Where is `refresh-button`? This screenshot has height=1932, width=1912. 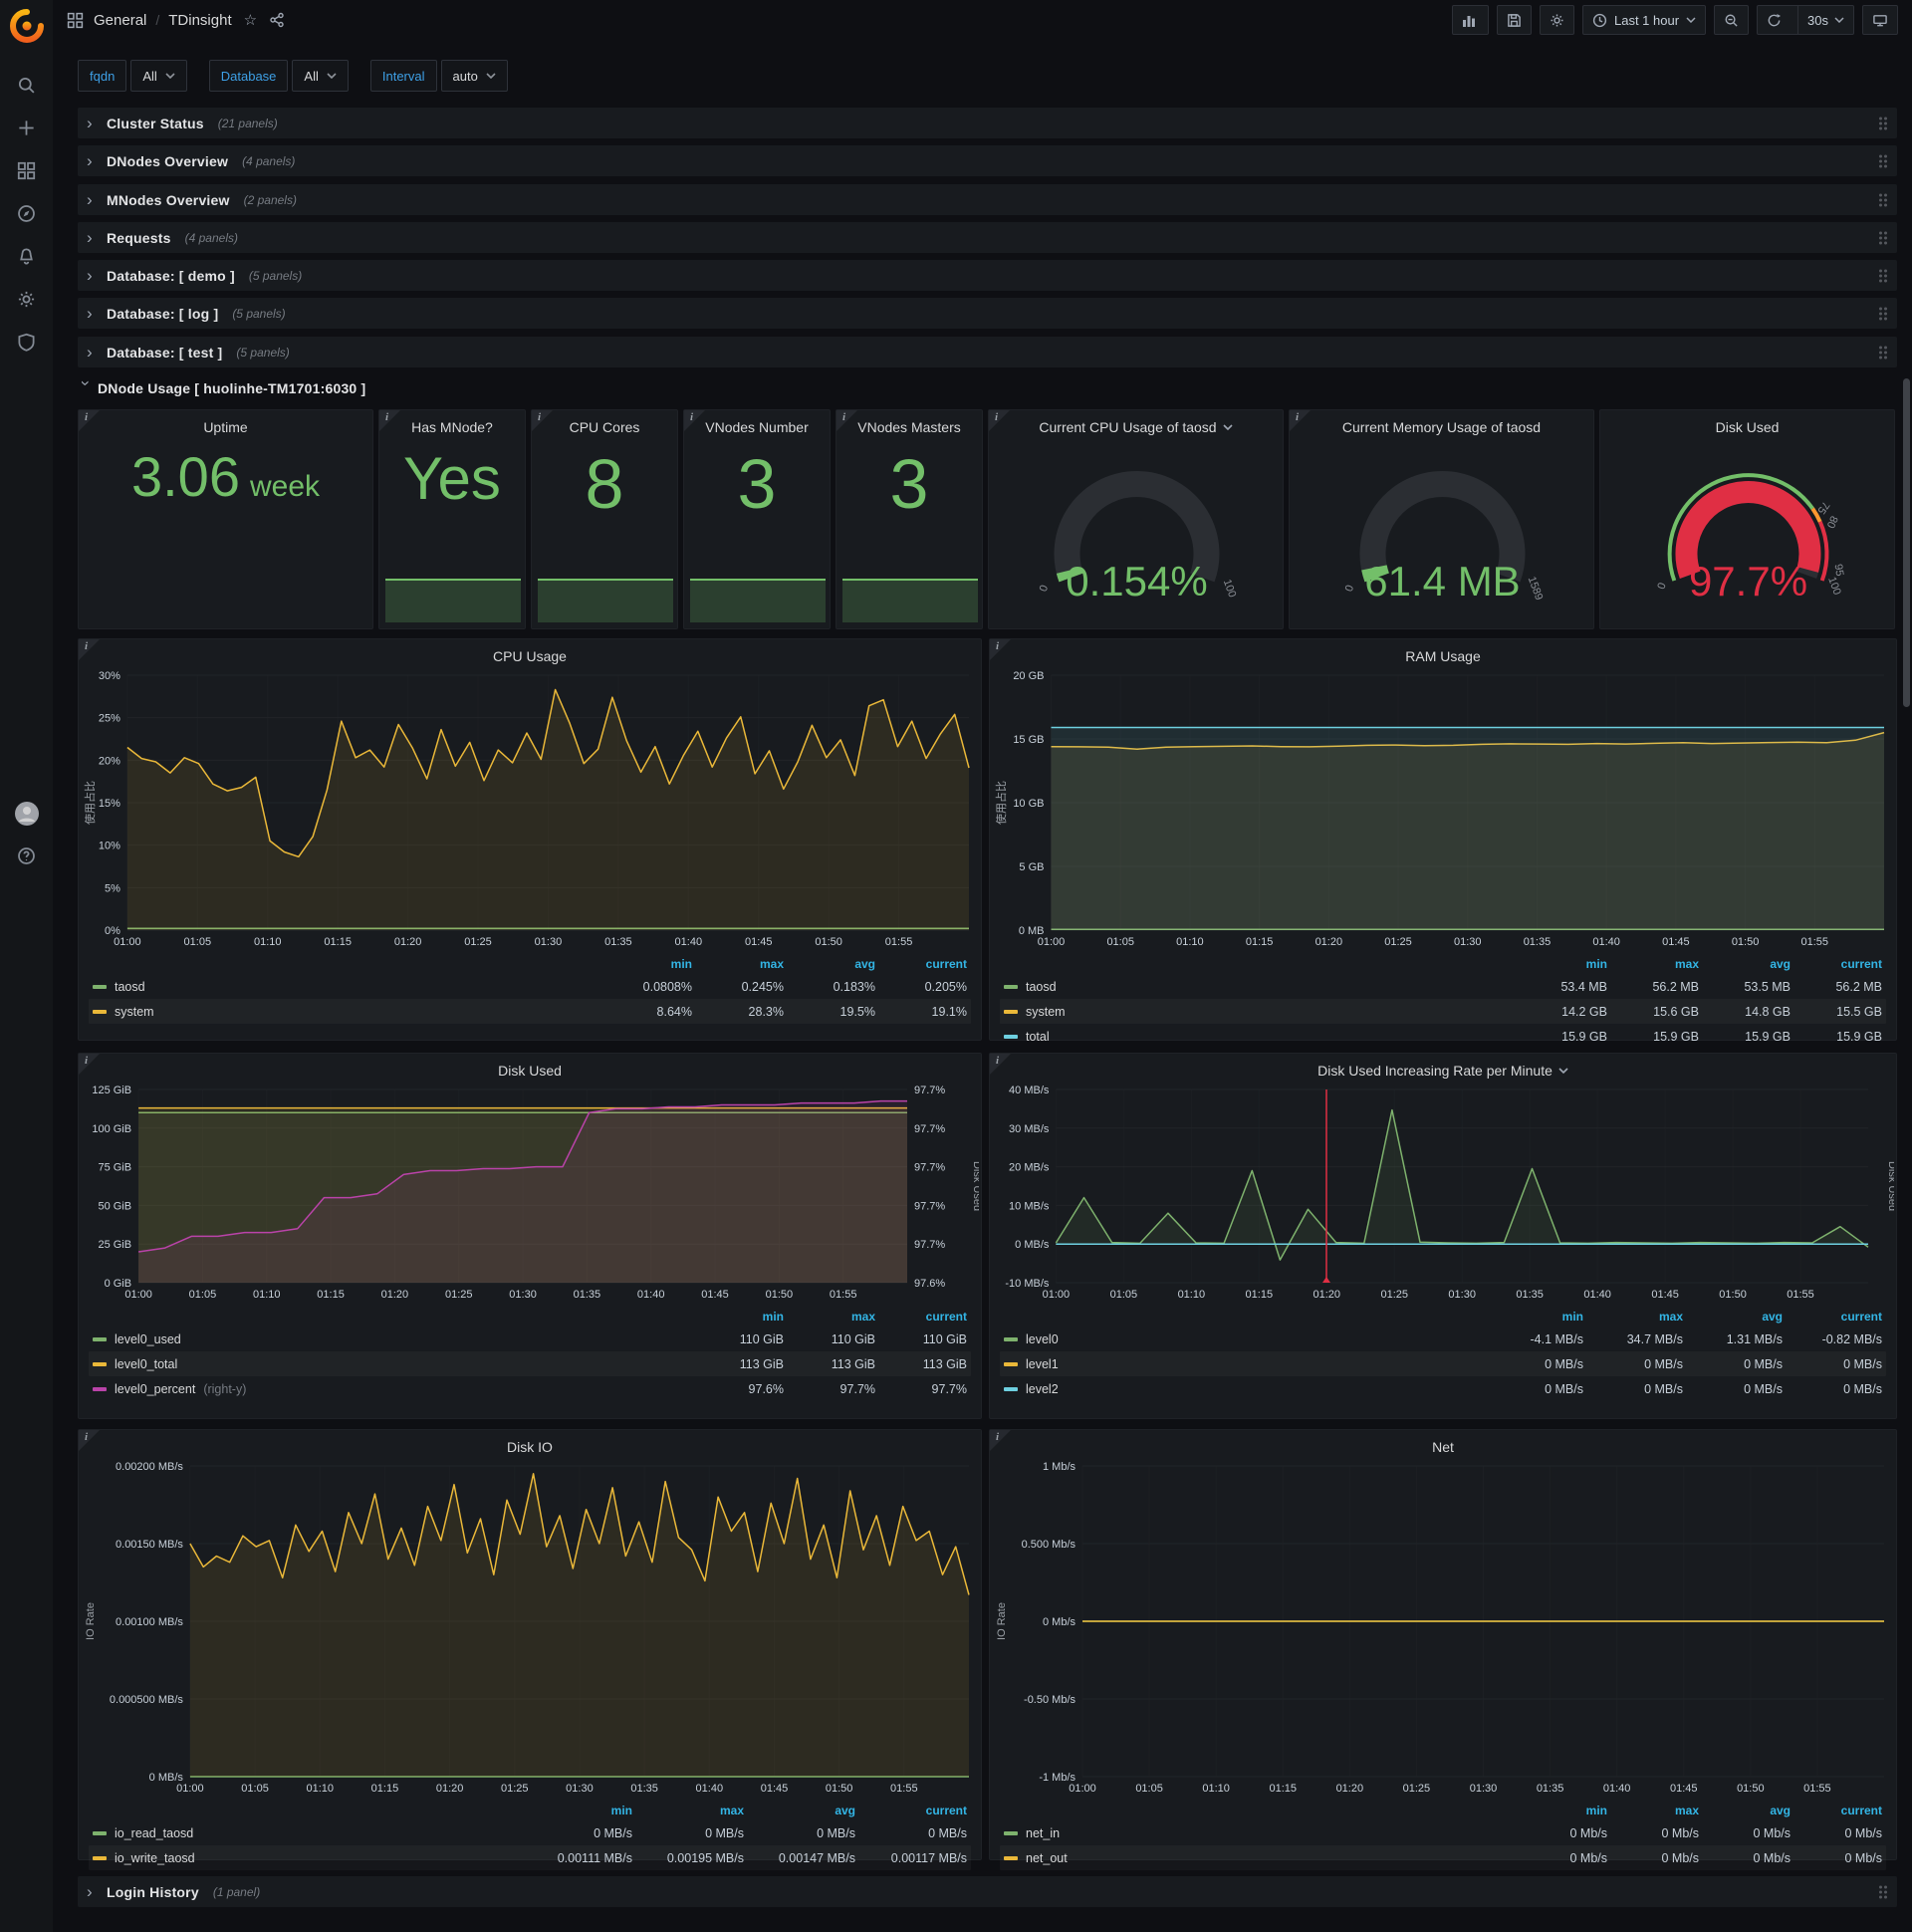
refresh-button is located at coordinates (1774, 20).